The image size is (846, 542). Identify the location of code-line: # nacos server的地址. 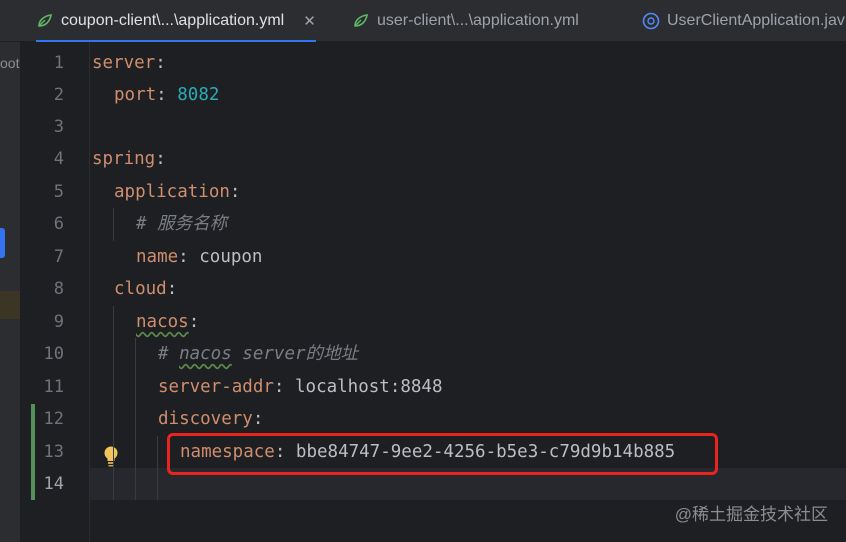
(258, 354).